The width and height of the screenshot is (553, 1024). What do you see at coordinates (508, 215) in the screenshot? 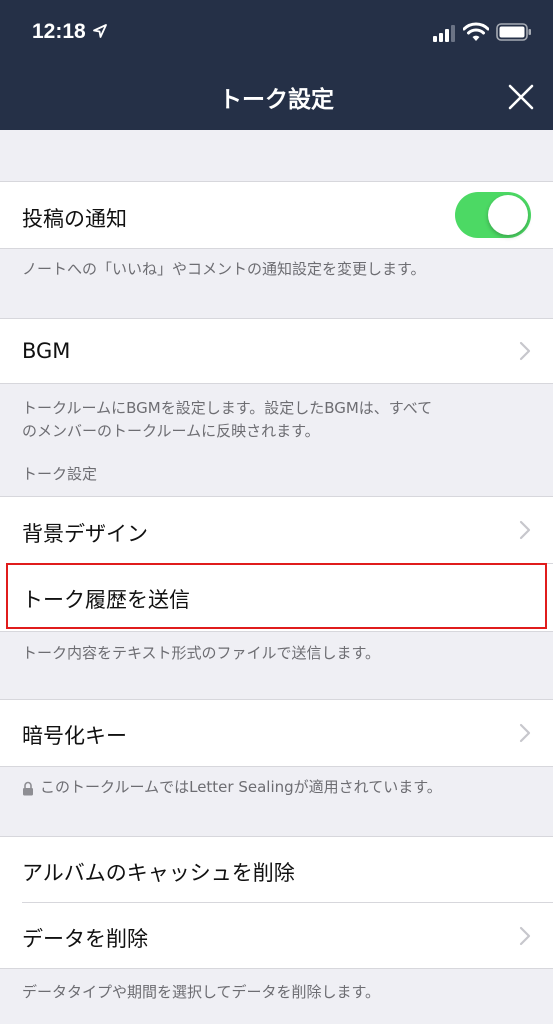
I see `toggle-knob` at bounding box center [508, 215].